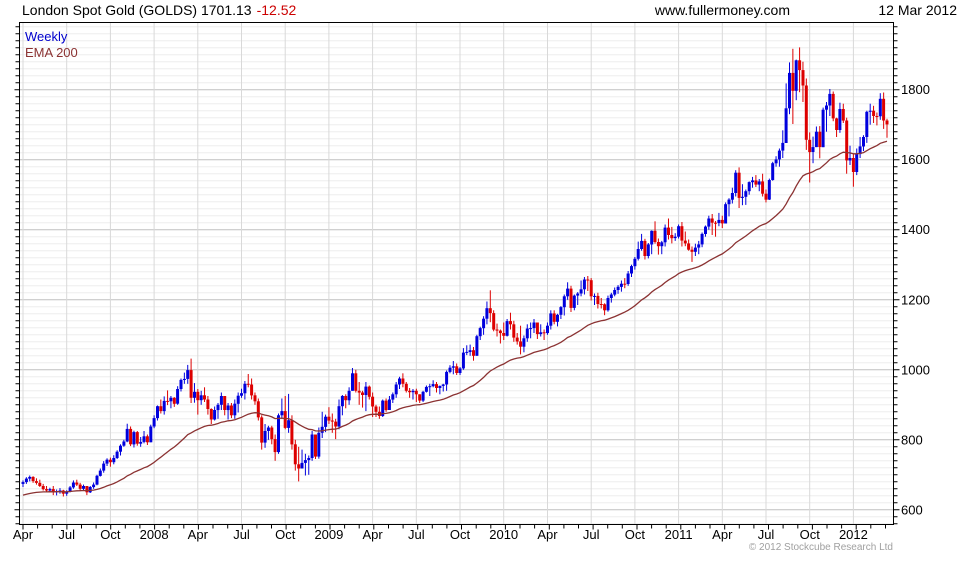 The height and width of the screenshot is (565, 980). Describe the element at coordinates (137, 10) in the screenshot. I see `chart-title: London Spot Gold (GOLDS) 1701.13` at that location.